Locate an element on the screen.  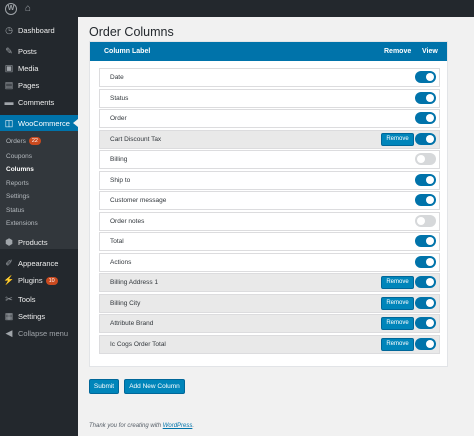
brush-icon: ✐ is located at coordinates (9, 263).